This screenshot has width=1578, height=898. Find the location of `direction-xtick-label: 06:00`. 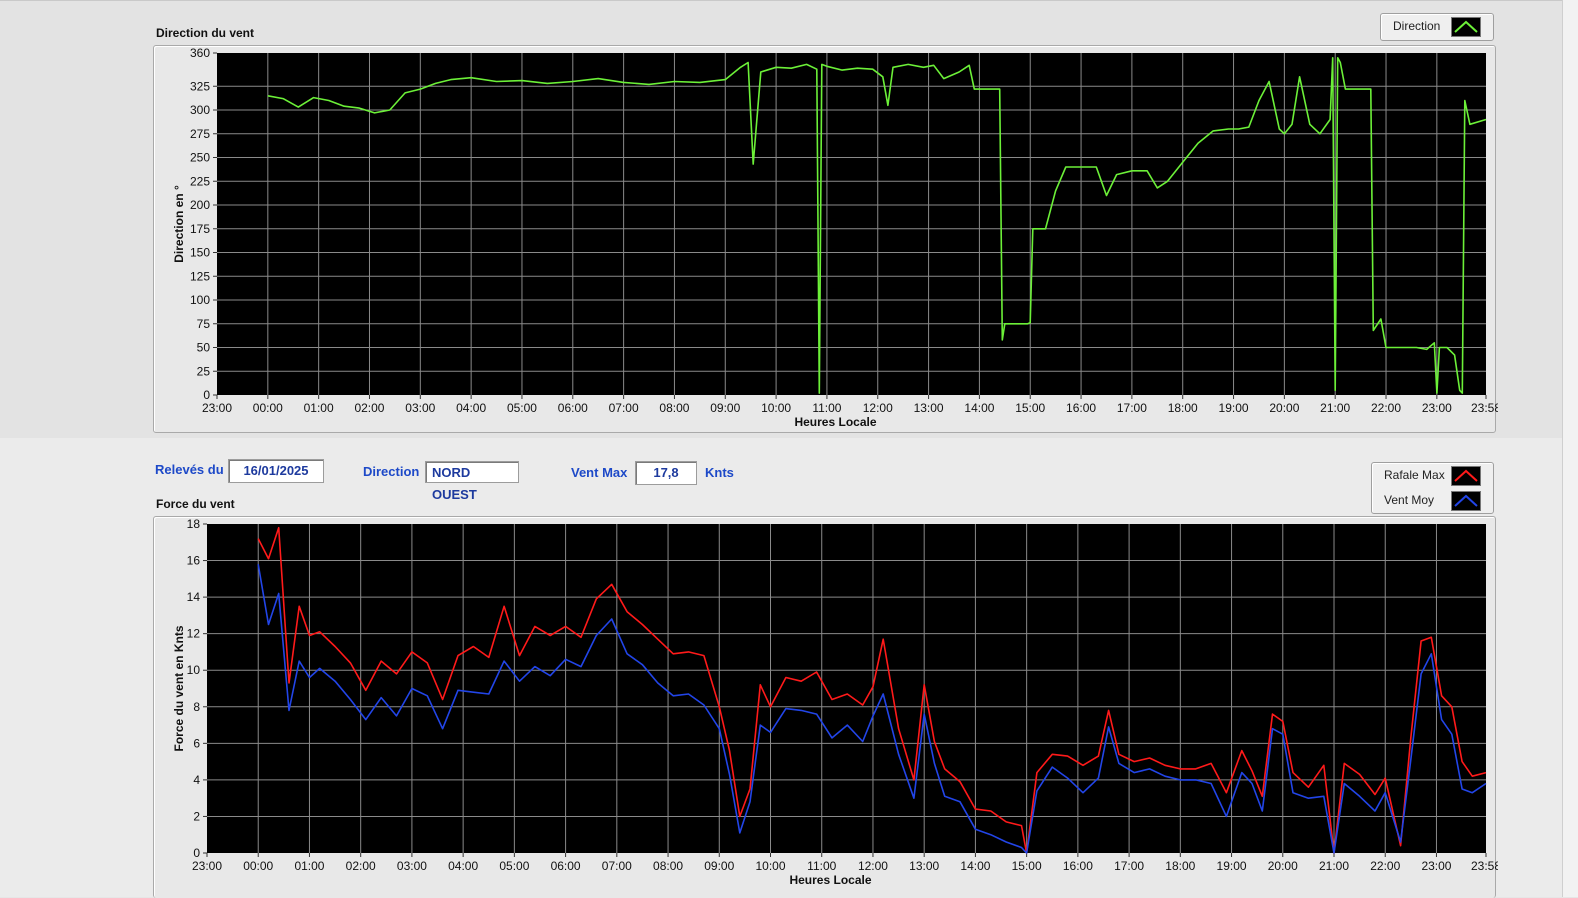

direction-xtick-label: 06:00 is located at coordinates (573, 408).